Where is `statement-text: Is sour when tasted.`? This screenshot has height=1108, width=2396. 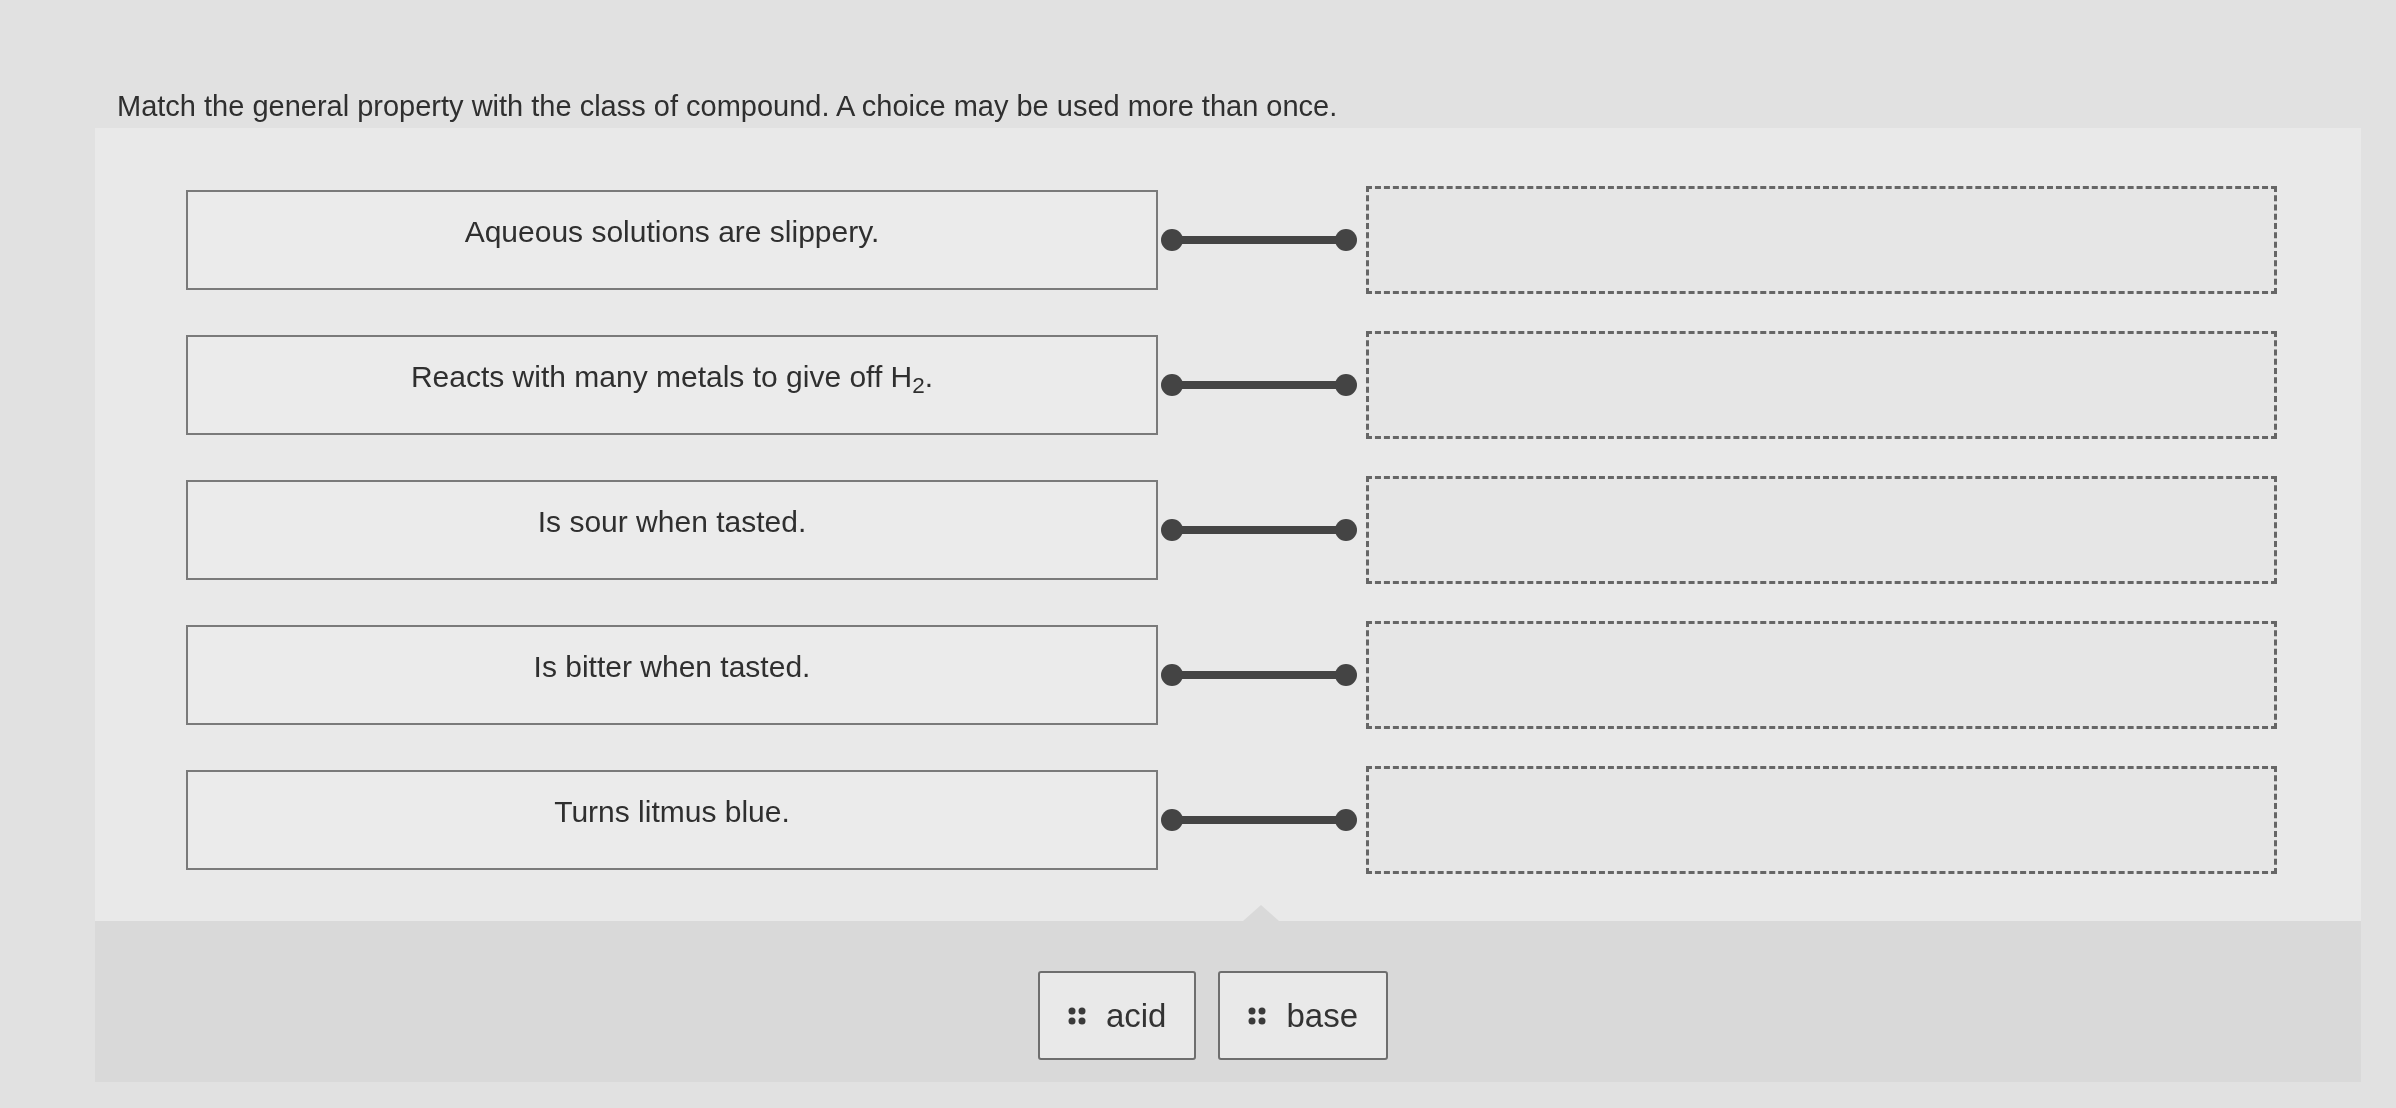
statement-text: Is sour when tasted. is located at coordinates (672, 522).